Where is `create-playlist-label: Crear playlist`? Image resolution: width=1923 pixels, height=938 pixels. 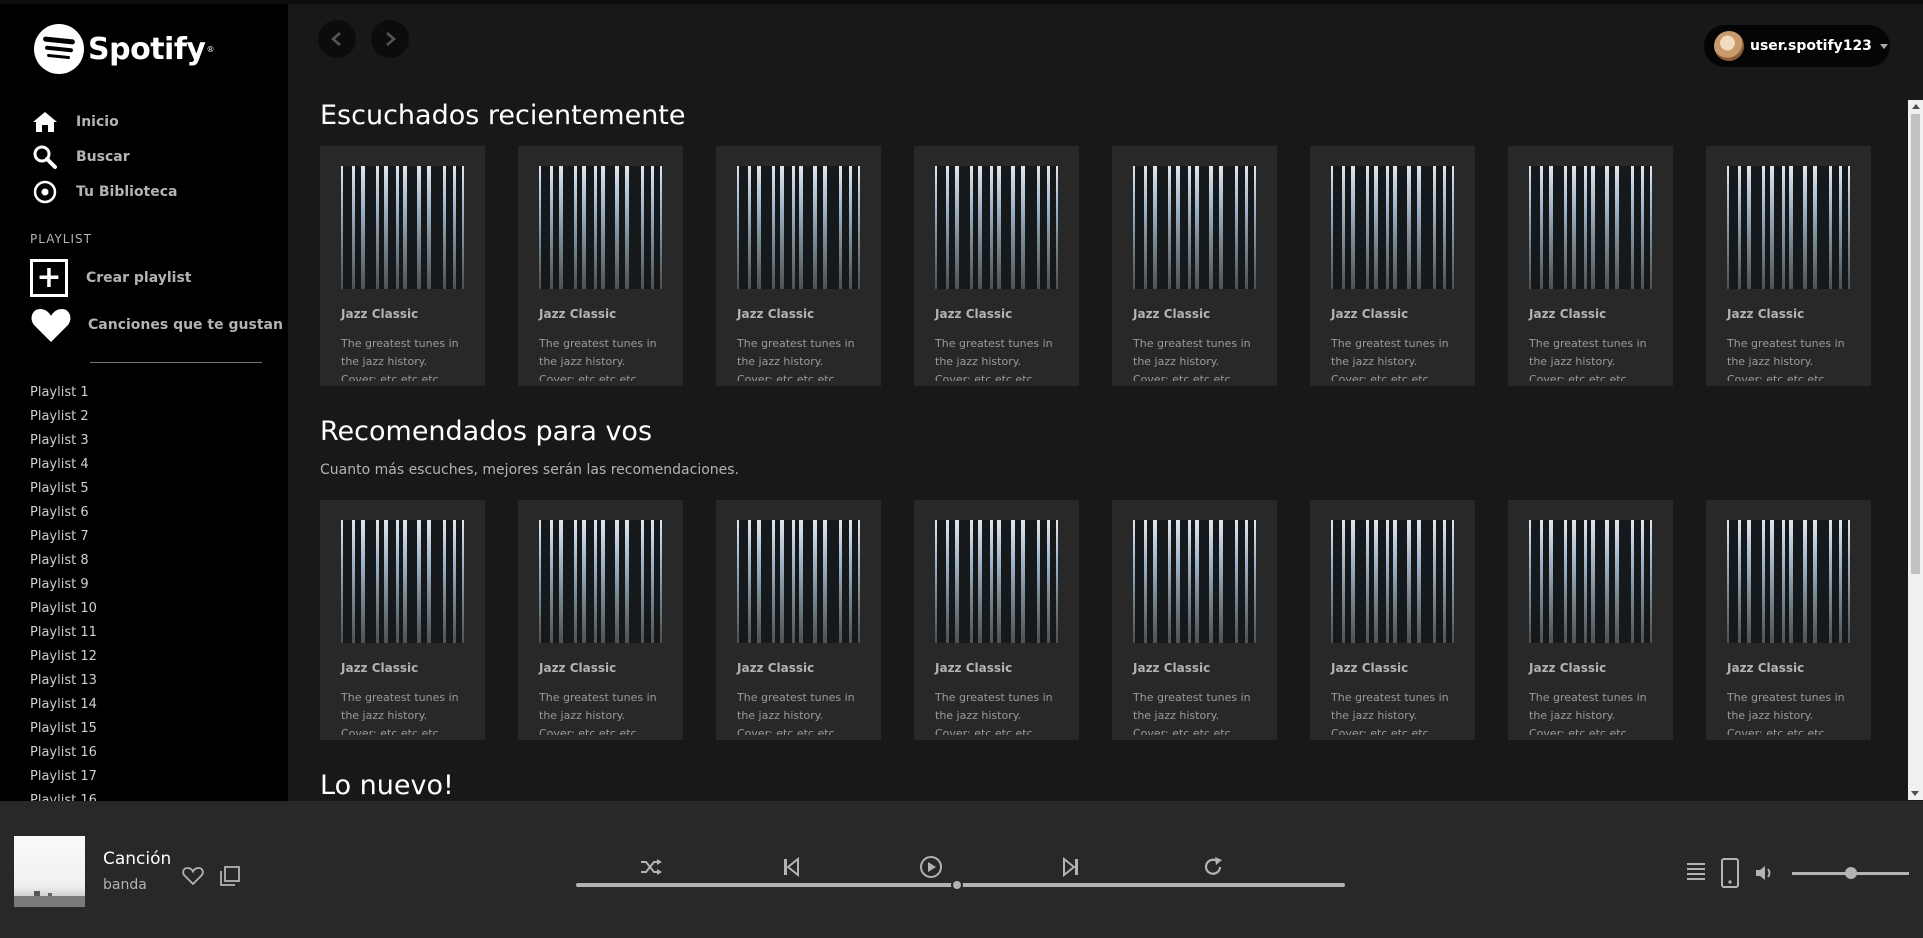 create-playlist-label: Crear playlist is located at coordinates (139, 278).